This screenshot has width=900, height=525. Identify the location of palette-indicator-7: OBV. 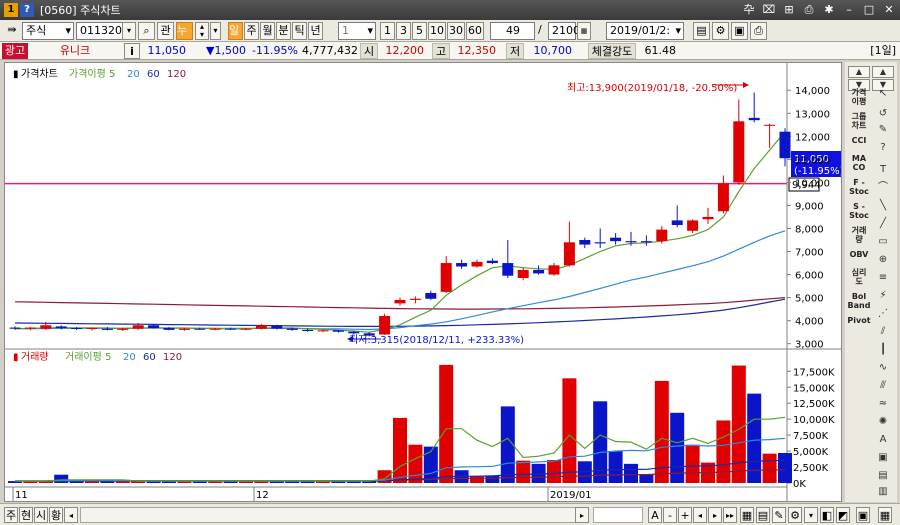
(859, 254).